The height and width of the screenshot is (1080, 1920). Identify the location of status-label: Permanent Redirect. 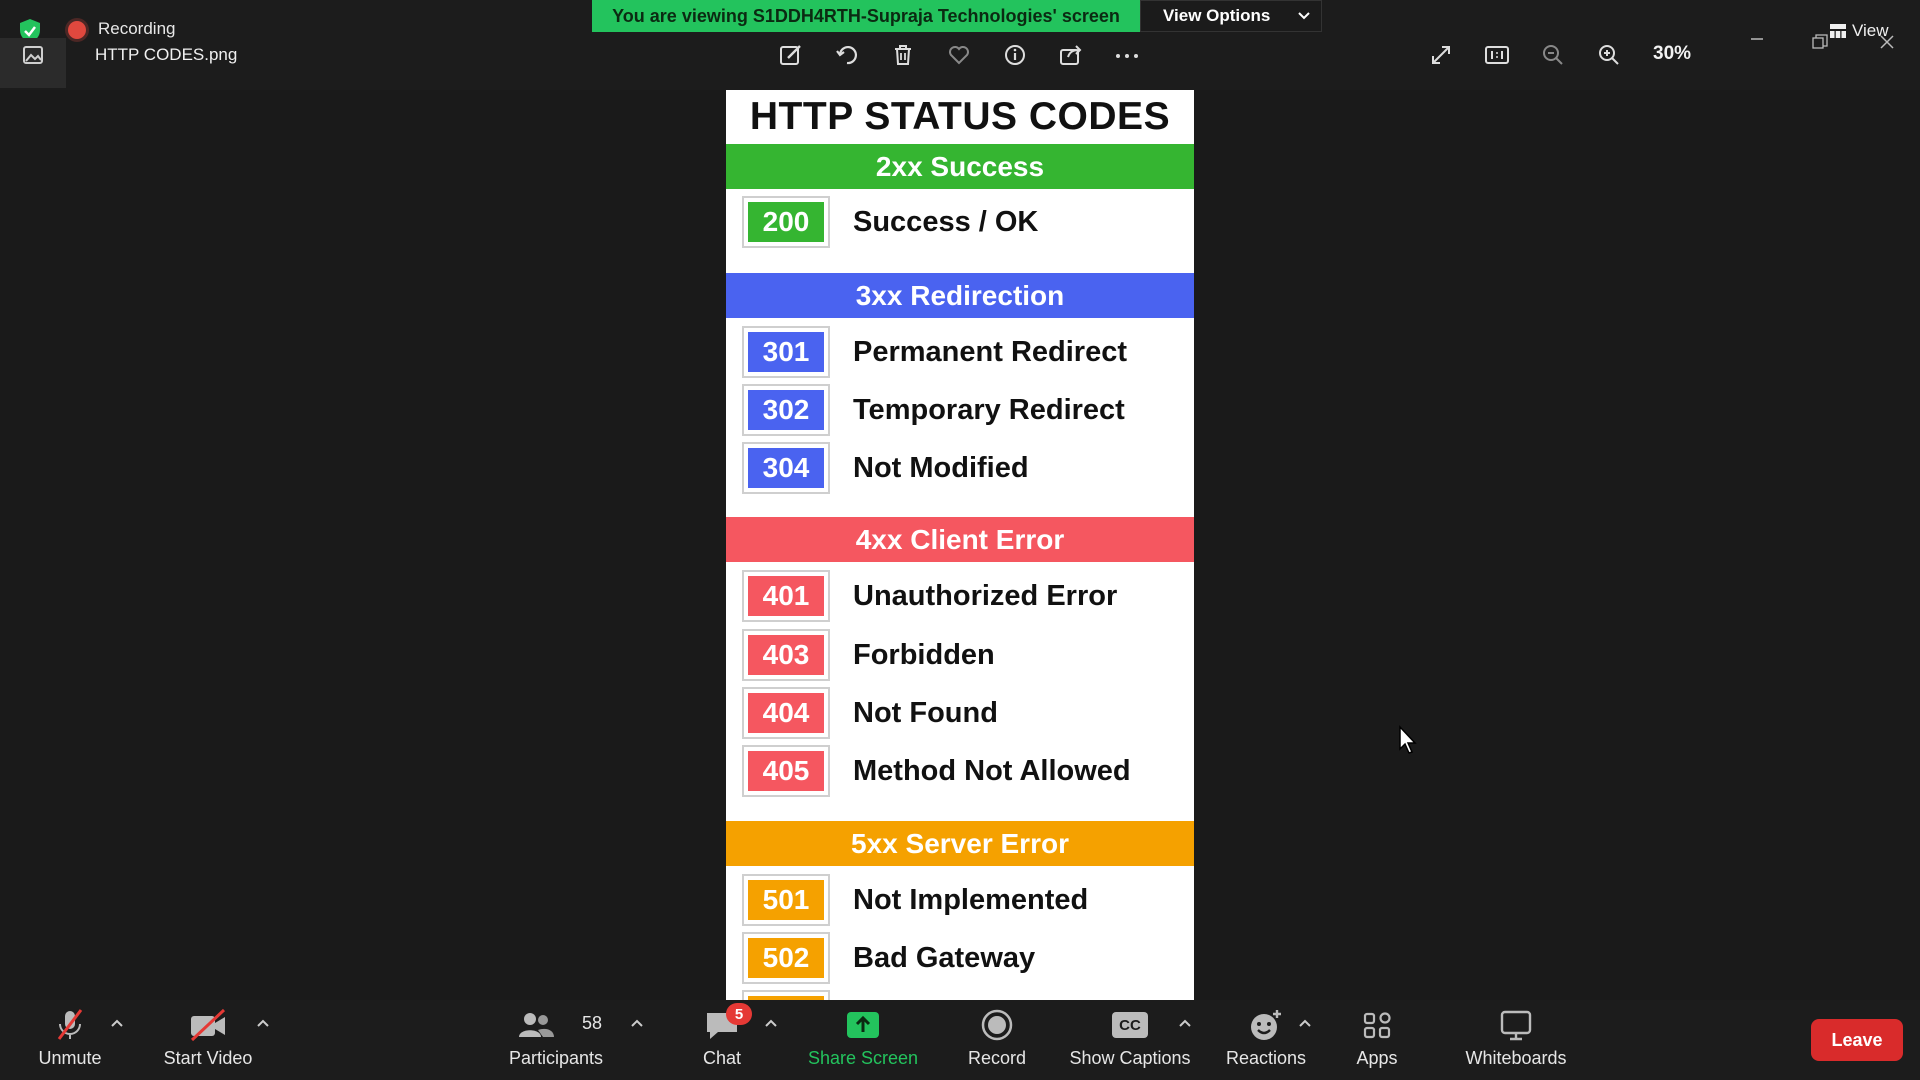
(990, 351).